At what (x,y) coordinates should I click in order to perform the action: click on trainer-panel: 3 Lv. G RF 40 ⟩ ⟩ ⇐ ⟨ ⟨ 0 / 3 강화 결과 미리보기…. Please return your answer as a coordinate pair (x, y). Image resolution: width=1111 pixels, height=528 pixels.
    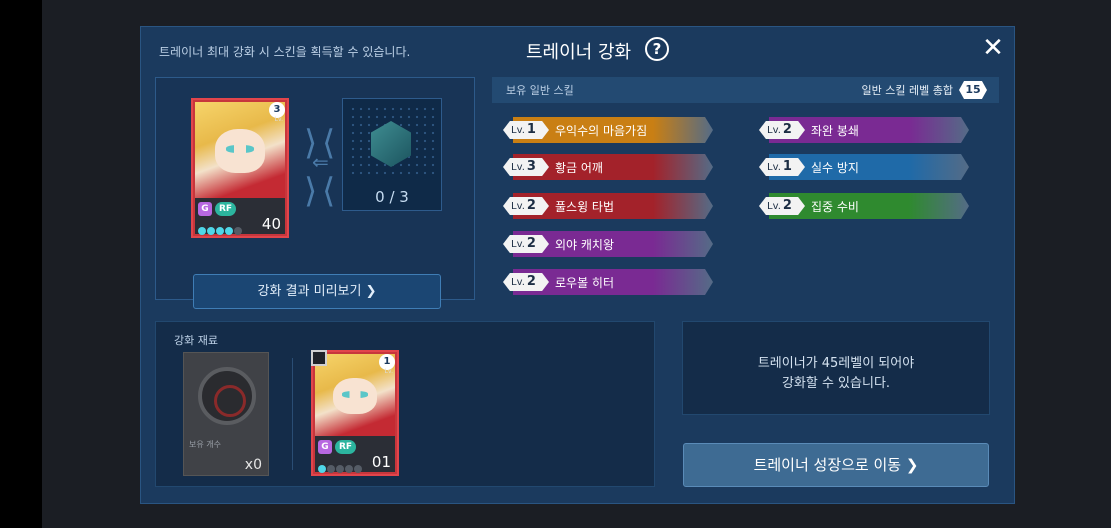
    Looking at the image, I should click on (315, 193).